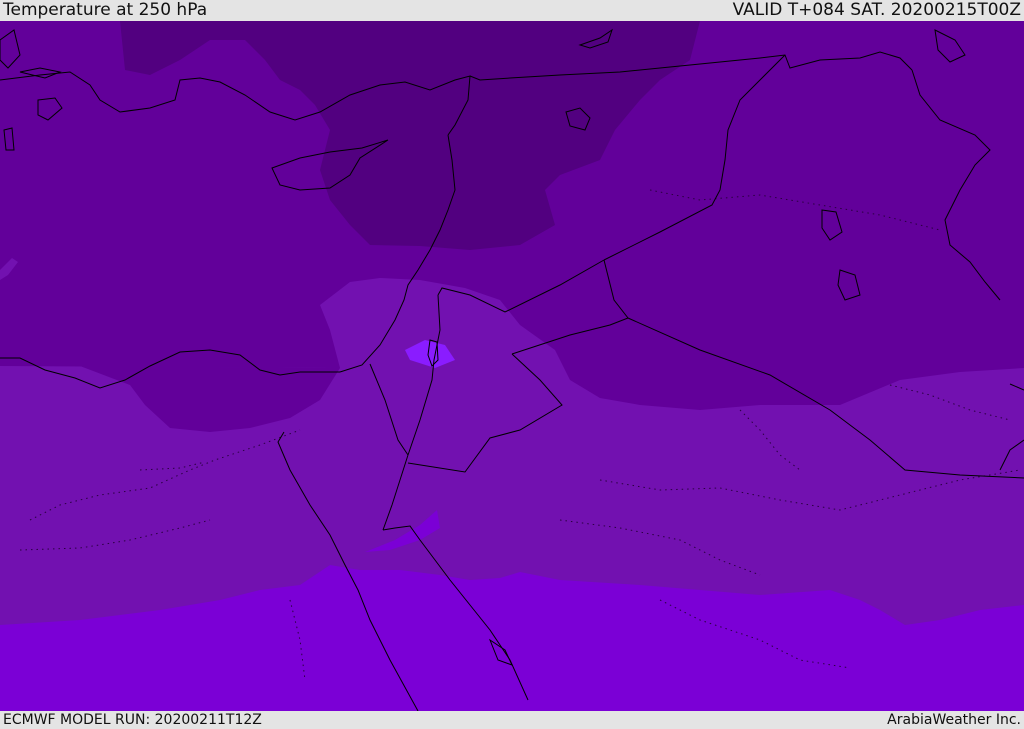 The image size is (1024, 729). I want to click on map-title: Temperature at 250 hPa, so click(105, 10).